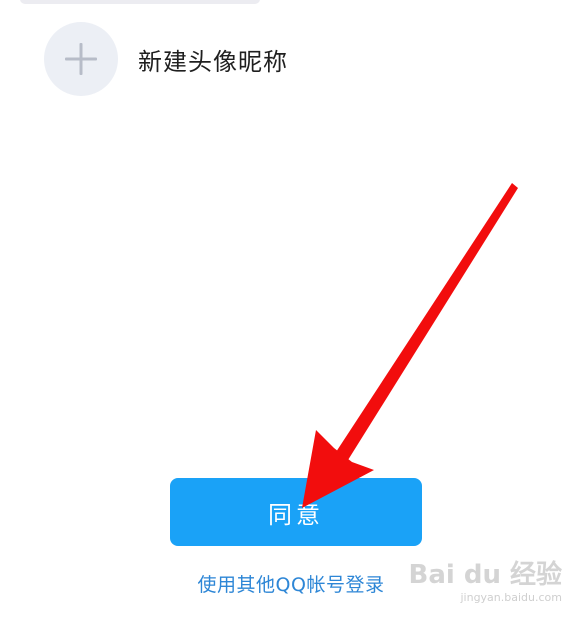 The image size is (582, 618). What do you see at coordinates (213, 61) in the screenshot?
I see `new-avatar-nickname-label: 新建头像昵称` at bounding box center [213, 61].